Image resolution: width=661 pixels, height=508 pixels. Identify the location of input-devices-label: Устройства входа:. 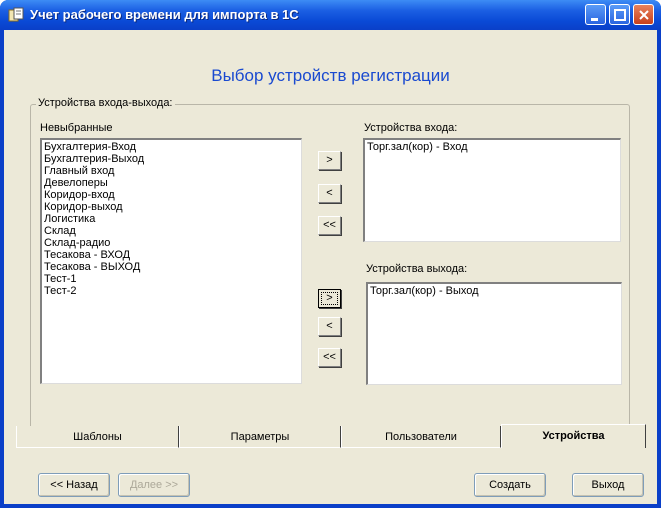
(411, 128).